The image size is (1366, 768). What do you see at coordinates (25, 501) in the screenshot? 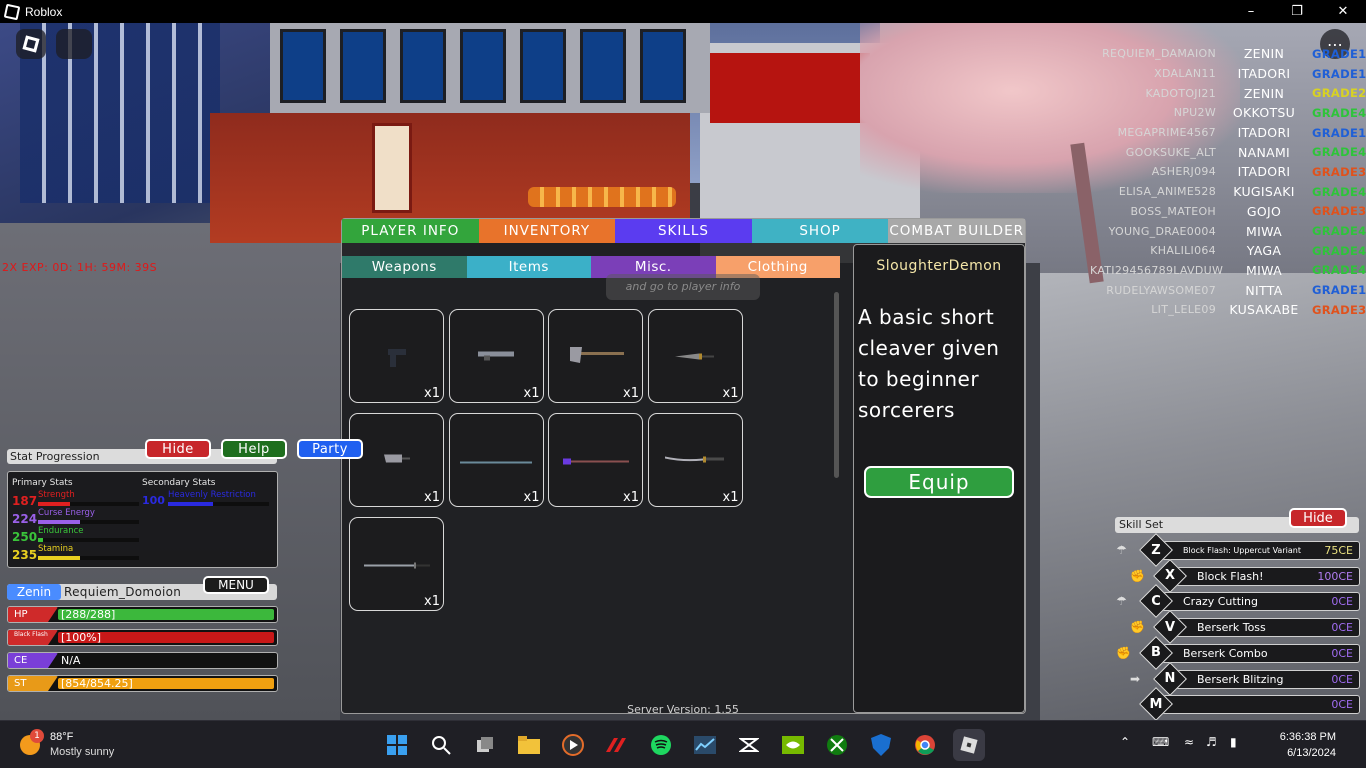
I see `stat-value: 187` at bounding box center [25, 501].